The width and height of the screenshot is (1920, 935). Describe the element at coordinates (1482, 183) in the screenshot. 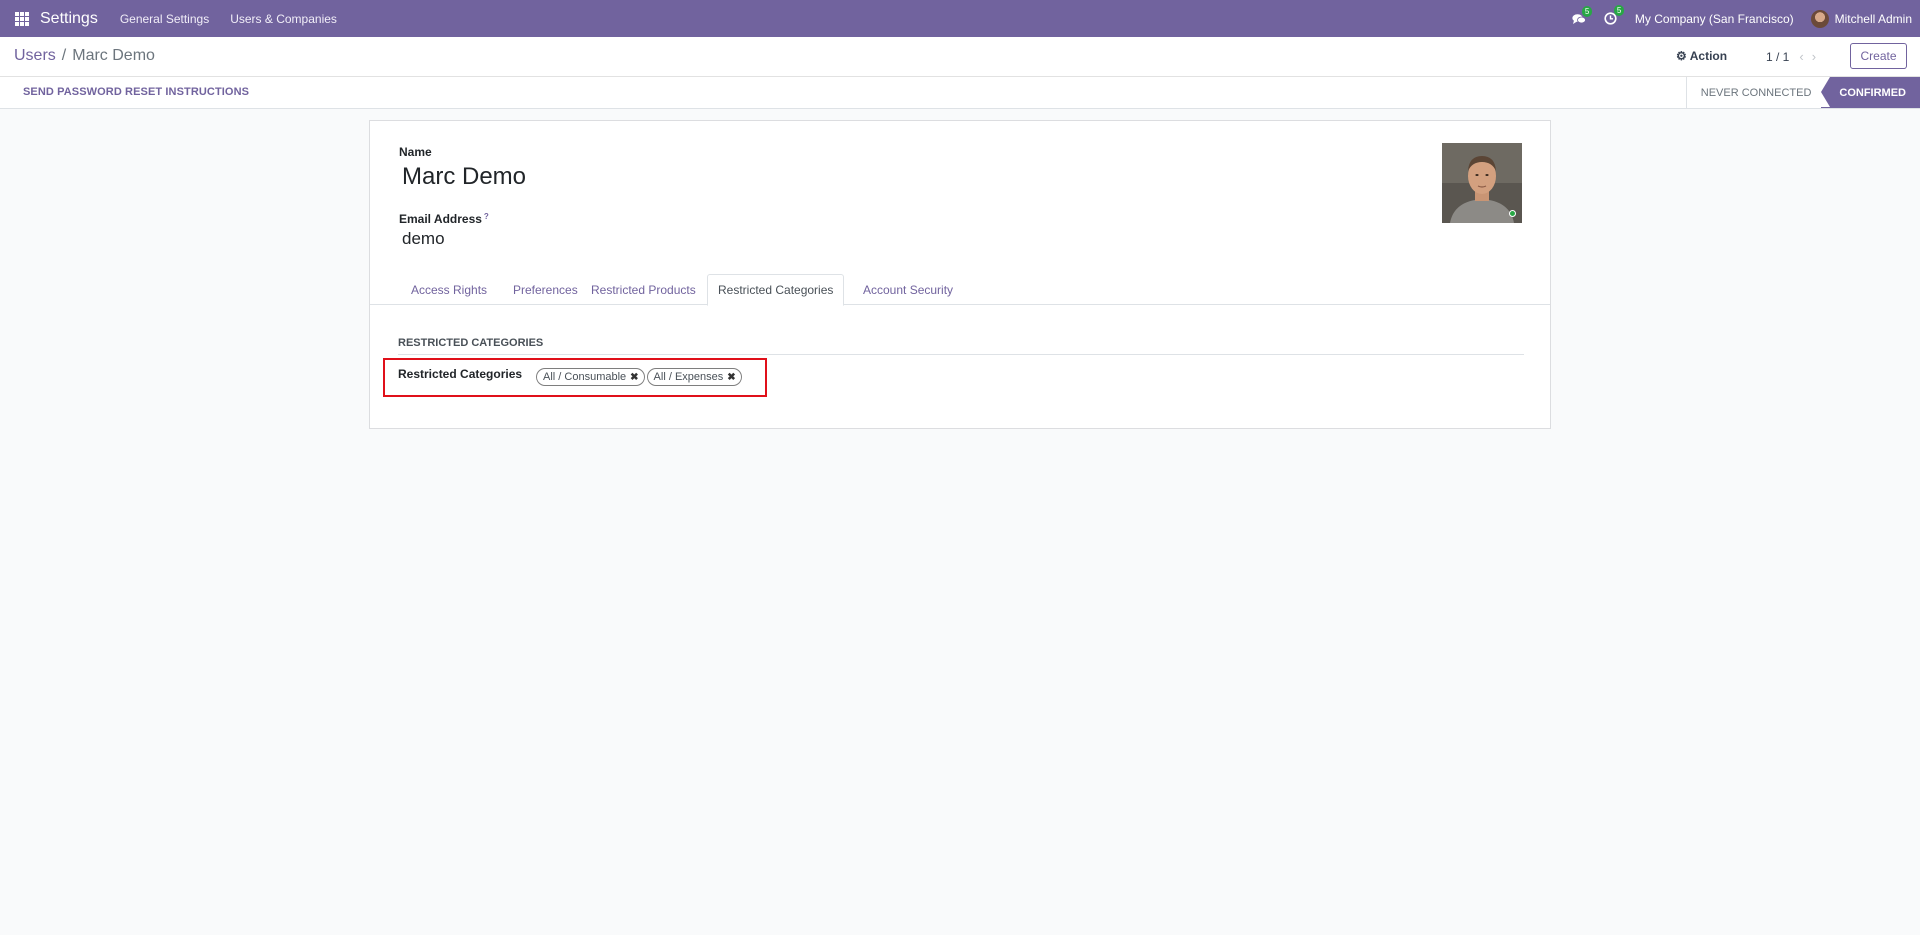

I see `user-photo` at that location.